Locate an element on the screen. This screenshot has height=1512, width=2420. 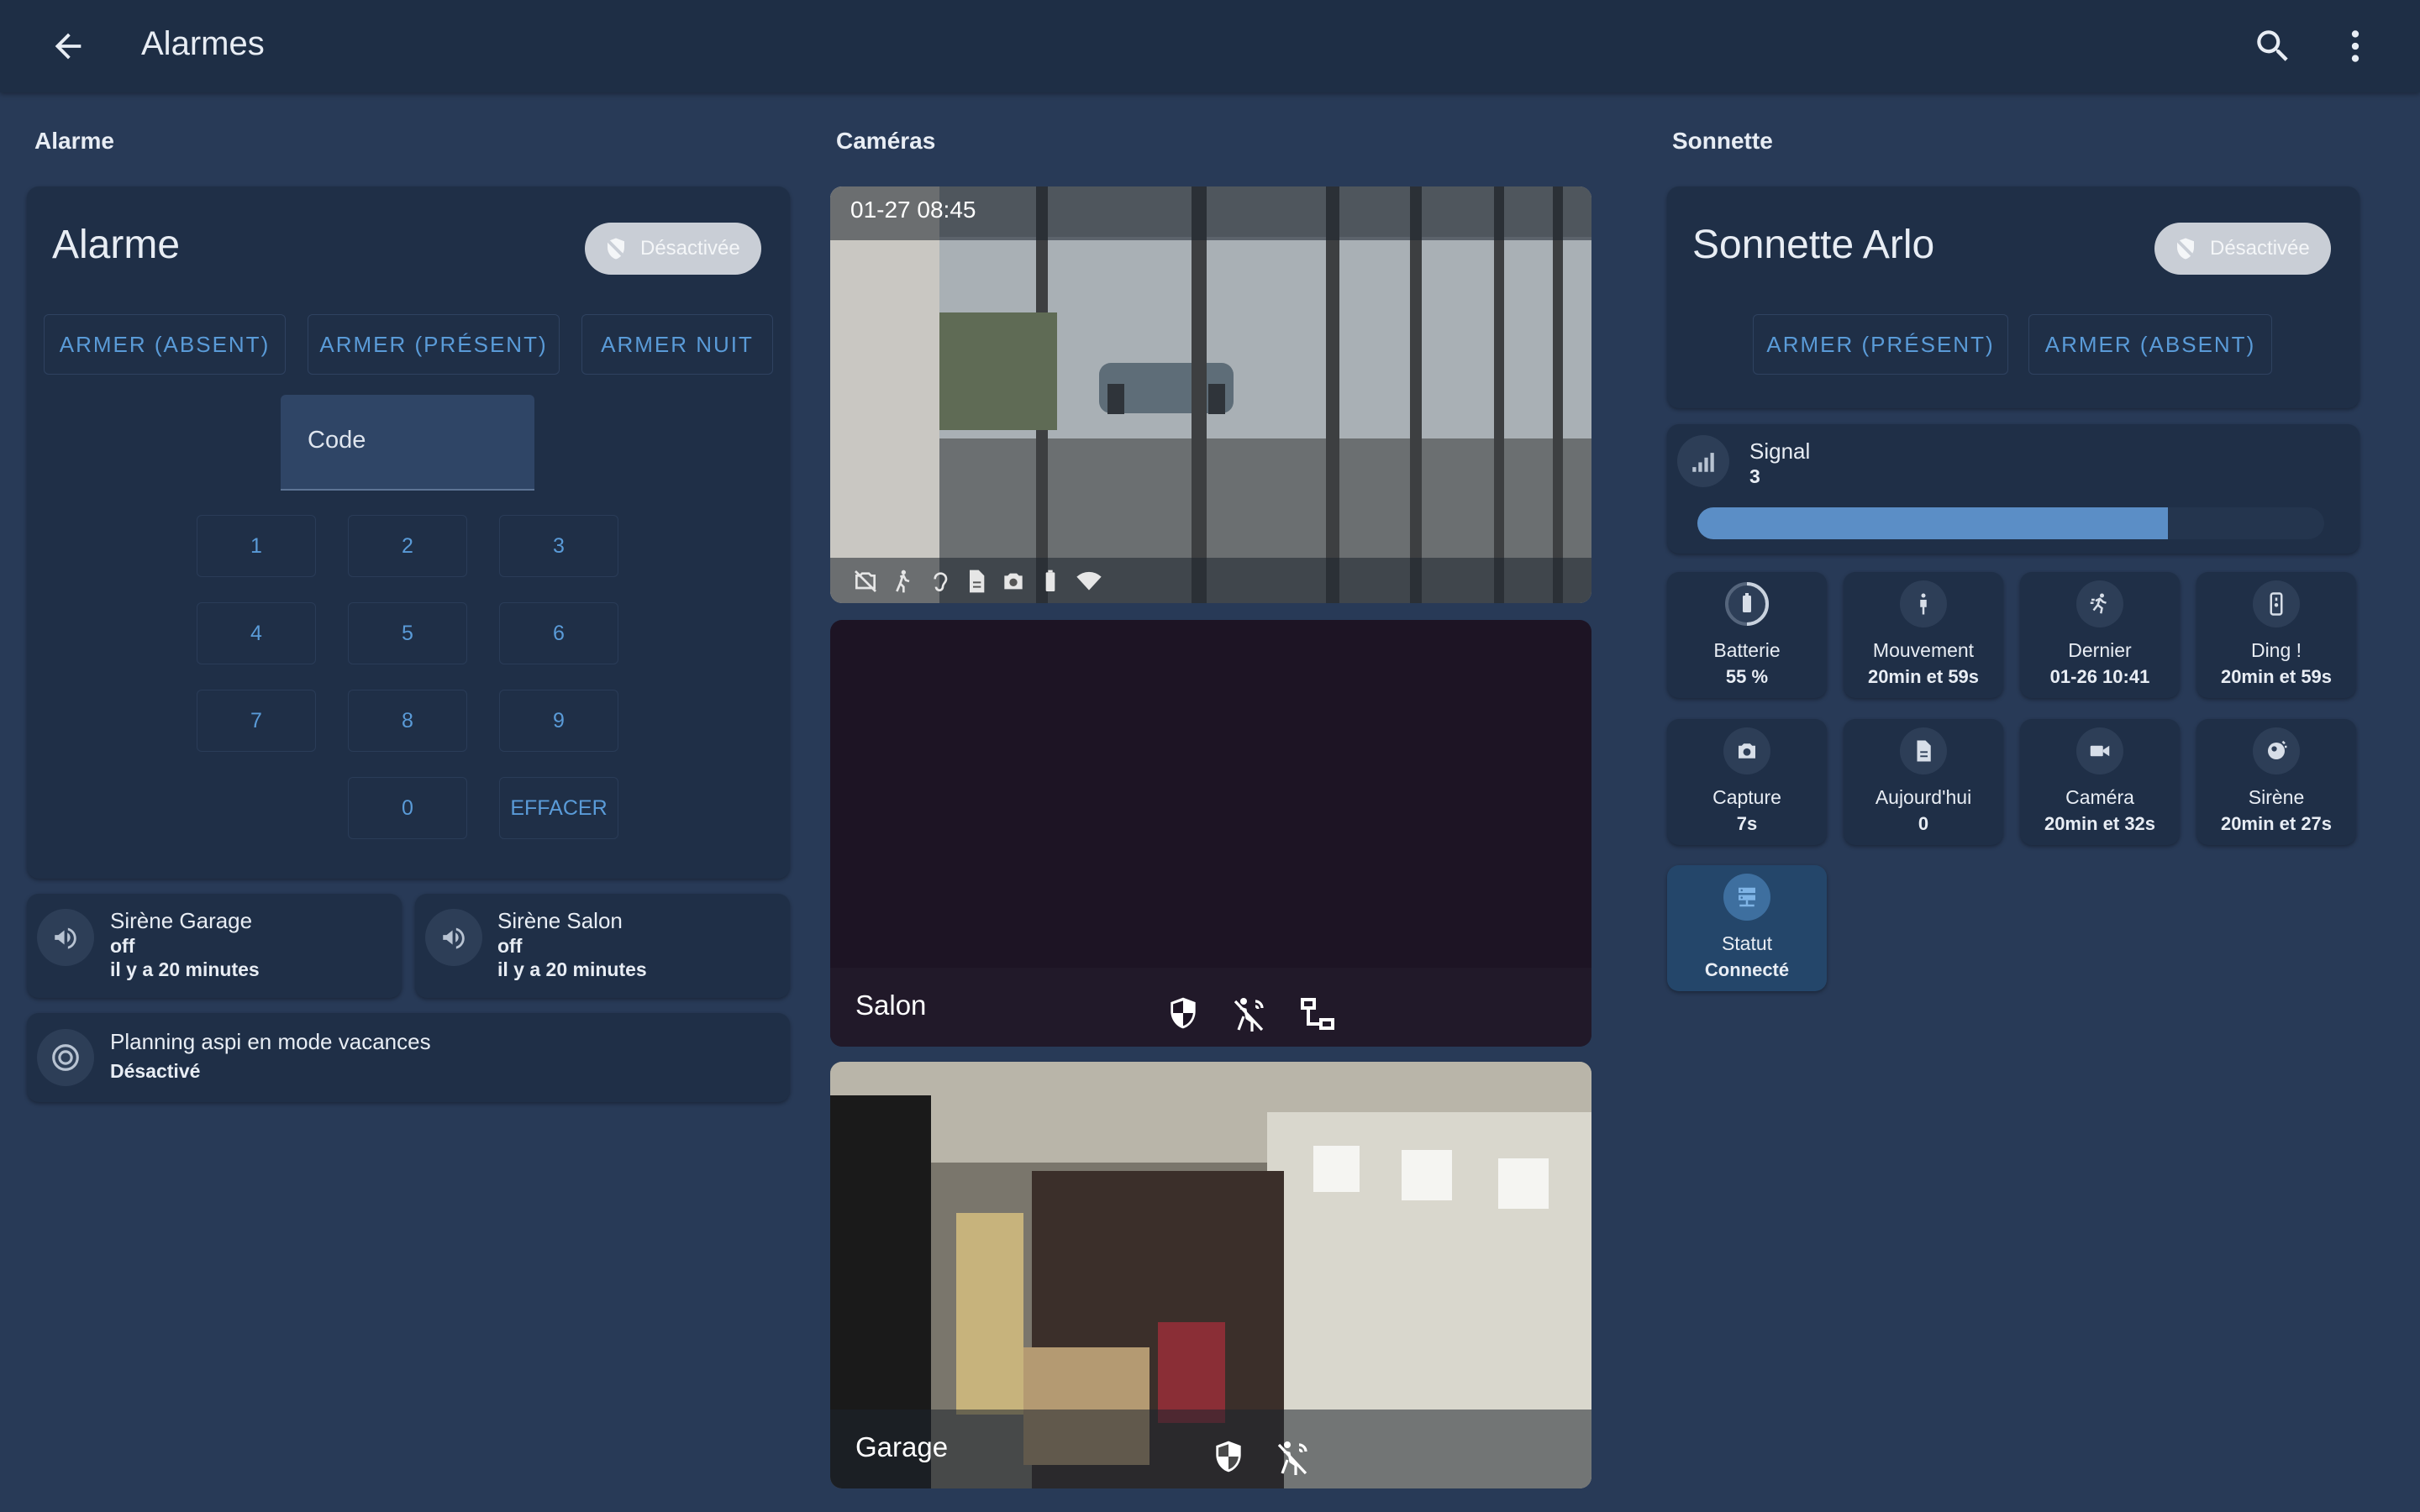
siren-salon-name: Sirène Salon is located at coordinates (560, 920).